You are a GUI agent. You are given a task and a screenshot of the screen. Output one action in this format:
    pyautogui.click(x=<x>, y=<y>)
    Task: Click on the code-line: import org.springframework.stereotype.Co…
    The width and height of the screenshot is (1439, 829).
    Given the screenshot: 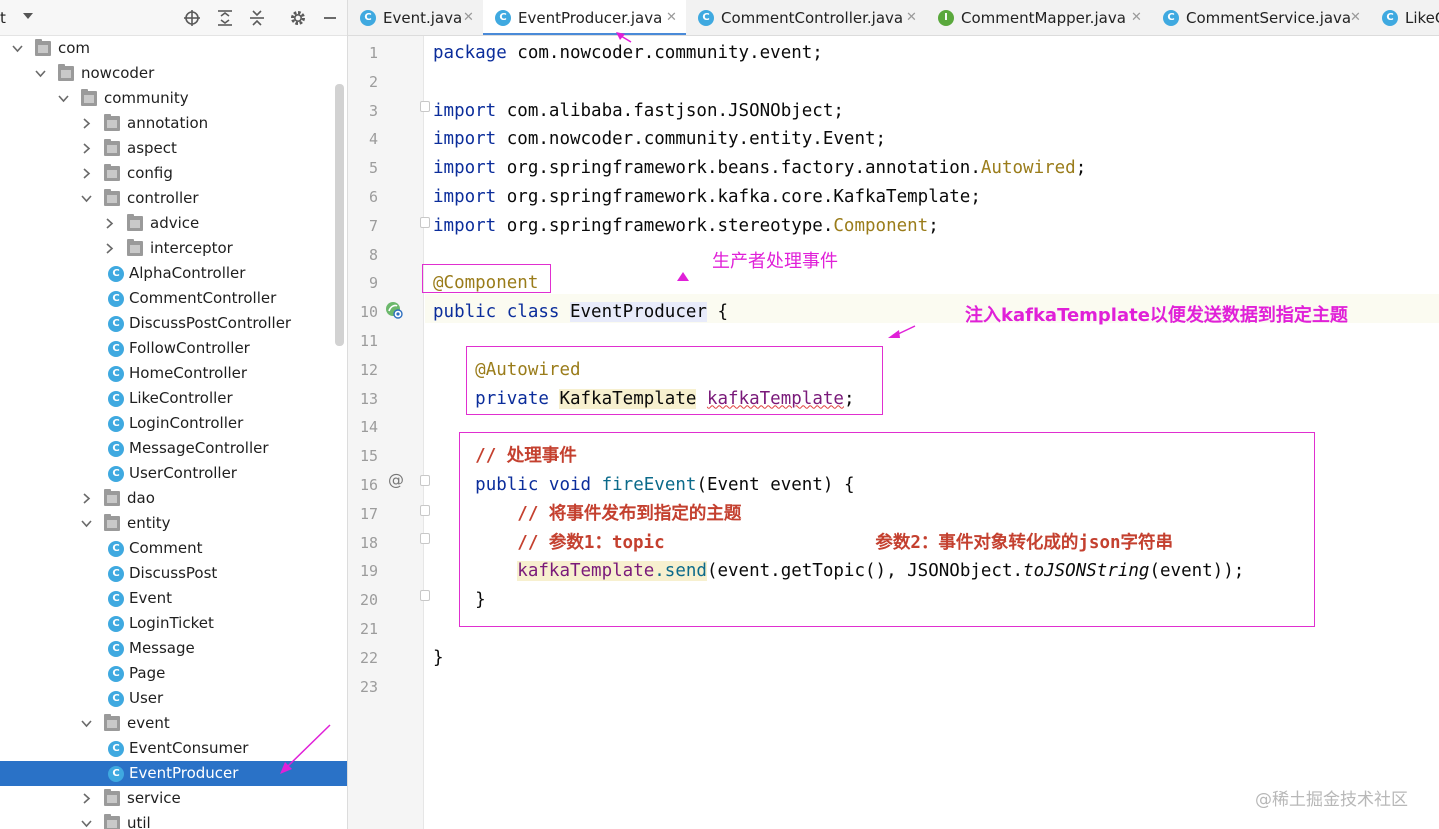 What is the action you would take?
    pyautogui.click(x=686, y=226)
    